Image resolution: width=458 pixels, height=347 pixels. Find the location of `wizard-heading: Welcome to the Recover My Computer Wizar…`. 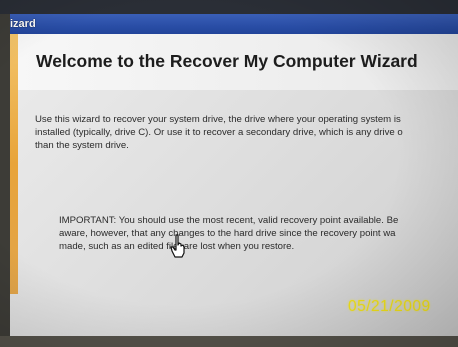

wizard-heading: Welcome to the Recover My Computer Wizar… is located at coordinates (227, 61).